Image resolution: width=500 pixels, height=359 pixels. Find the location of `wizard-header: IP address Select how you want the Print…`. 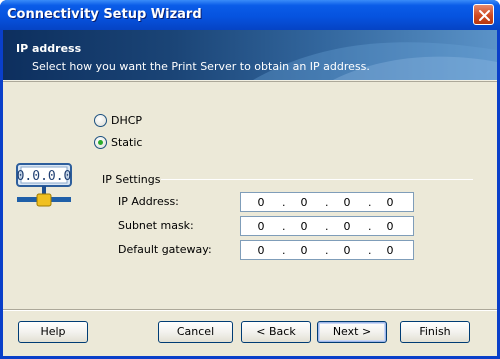

wizard-header: IP address Select how you want the Print… is located at coordinates (250, 55).